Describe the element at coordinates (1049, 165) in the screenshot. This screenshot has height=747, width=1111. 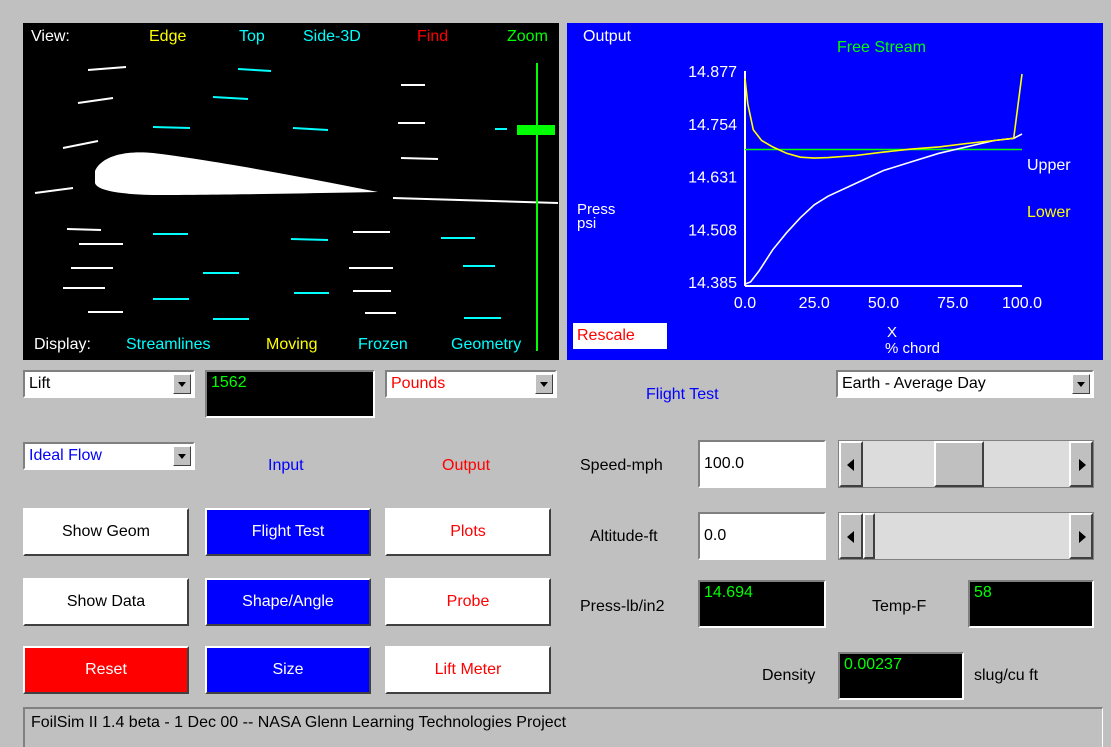
I see `legend-upper: Upper` at that location.